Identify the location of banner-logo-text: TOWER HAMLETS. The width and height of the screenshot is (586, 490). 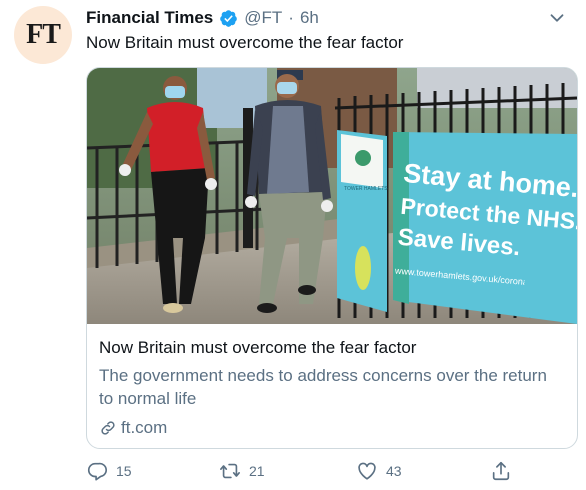
(366, 189).